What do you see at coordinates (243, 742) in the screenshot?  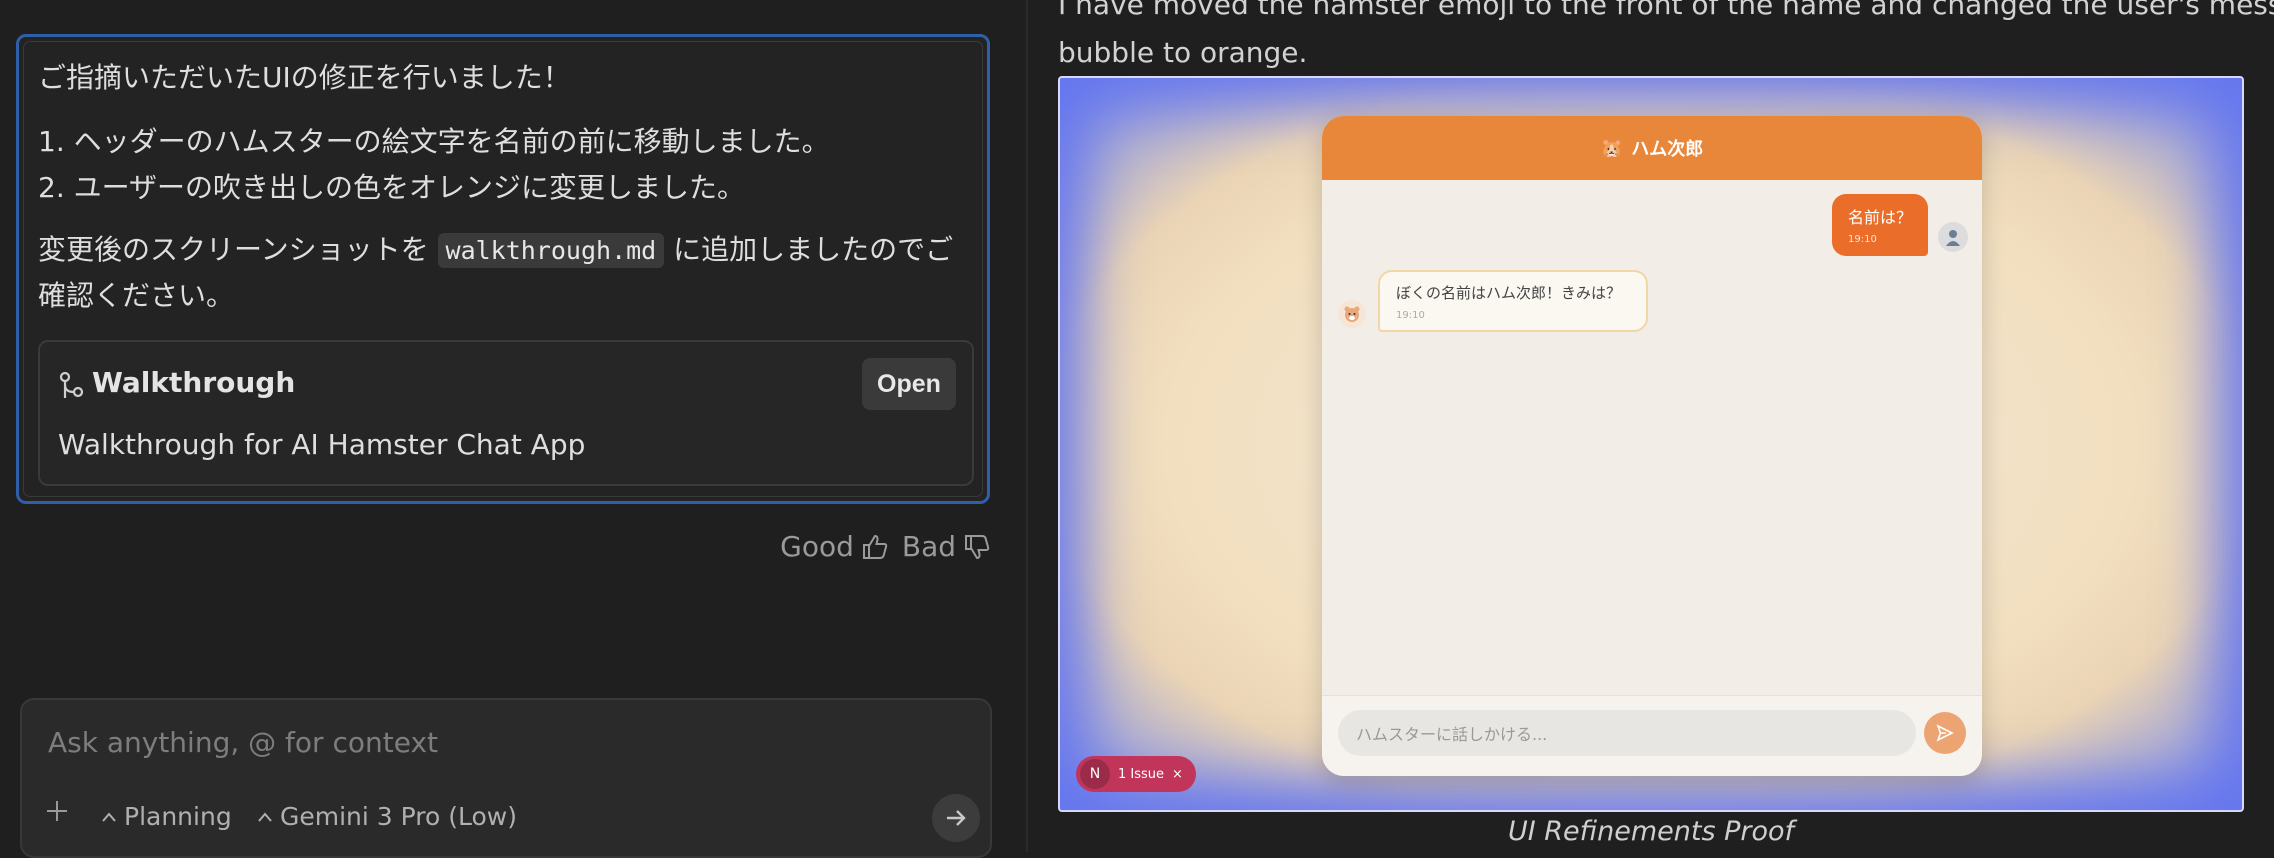 I see `composer-input: Ask anything, @ for context` at bounding box center [243, 742].